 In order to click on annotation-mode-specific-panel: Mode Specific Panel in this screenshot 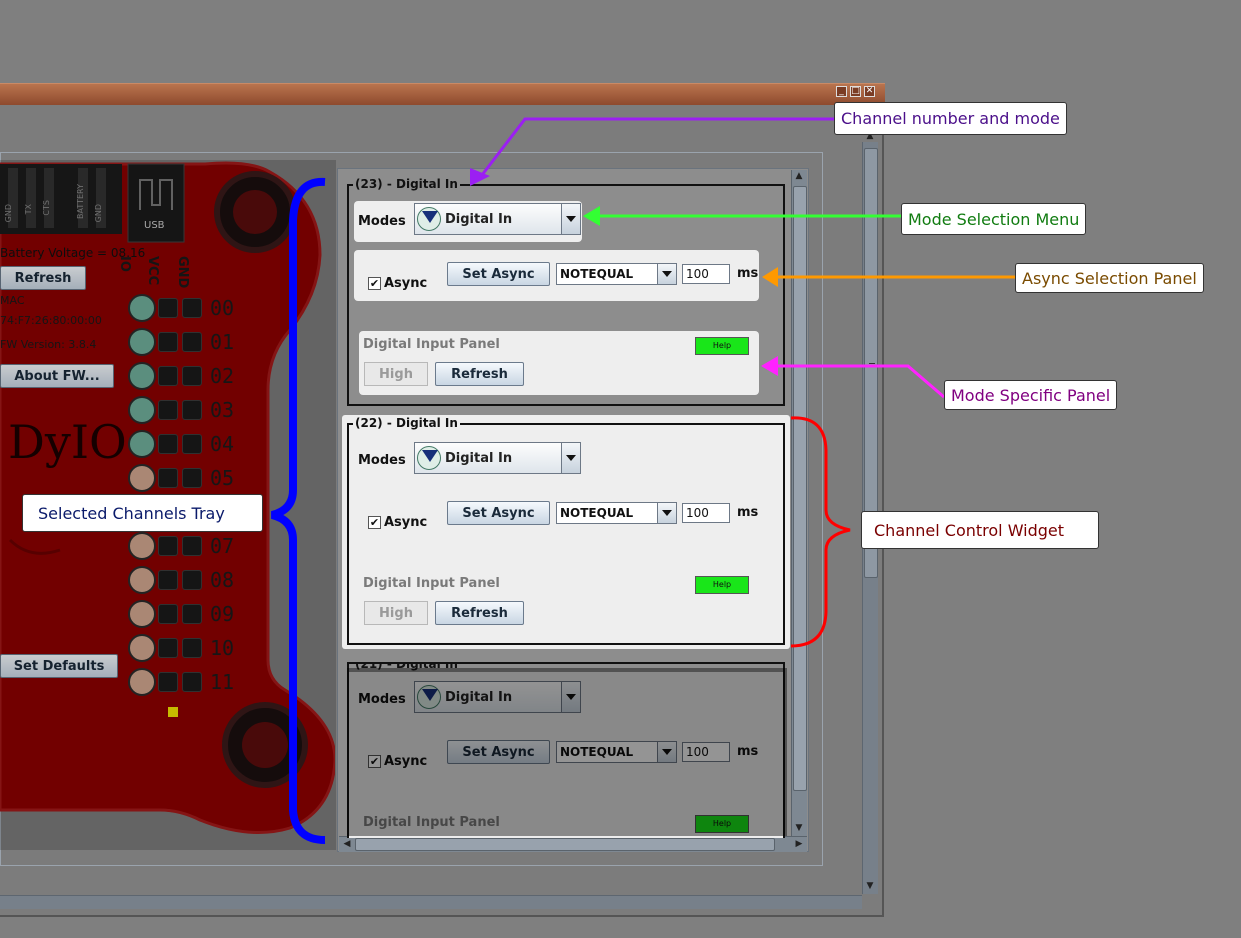, I will do `click(1031, 395)`.